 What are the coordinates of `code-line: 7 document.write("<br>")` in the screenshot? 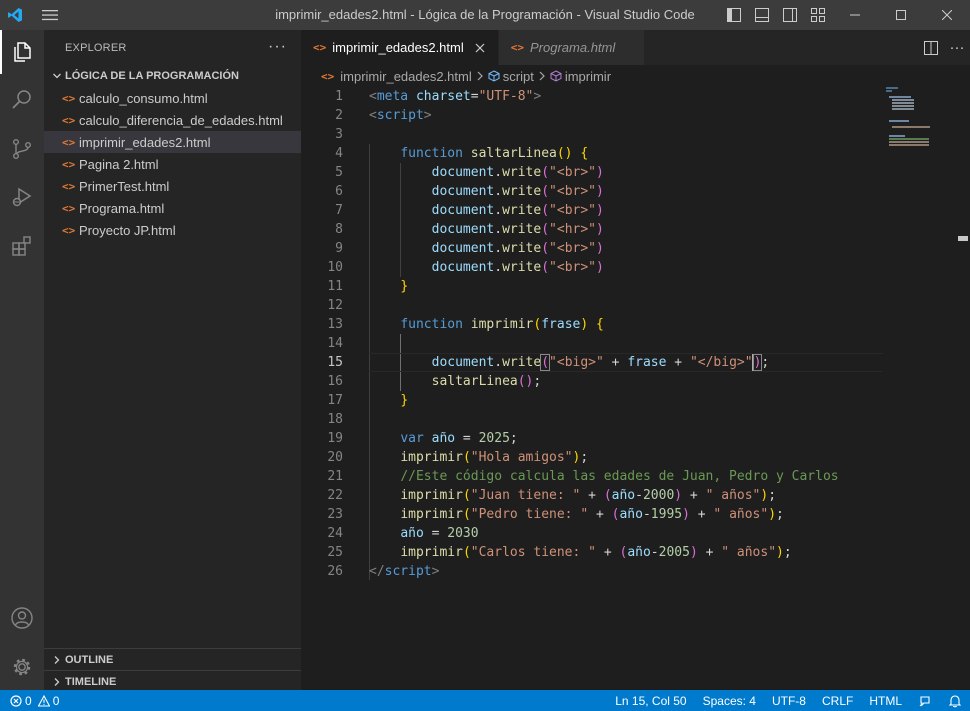 It's located at (601, 210).